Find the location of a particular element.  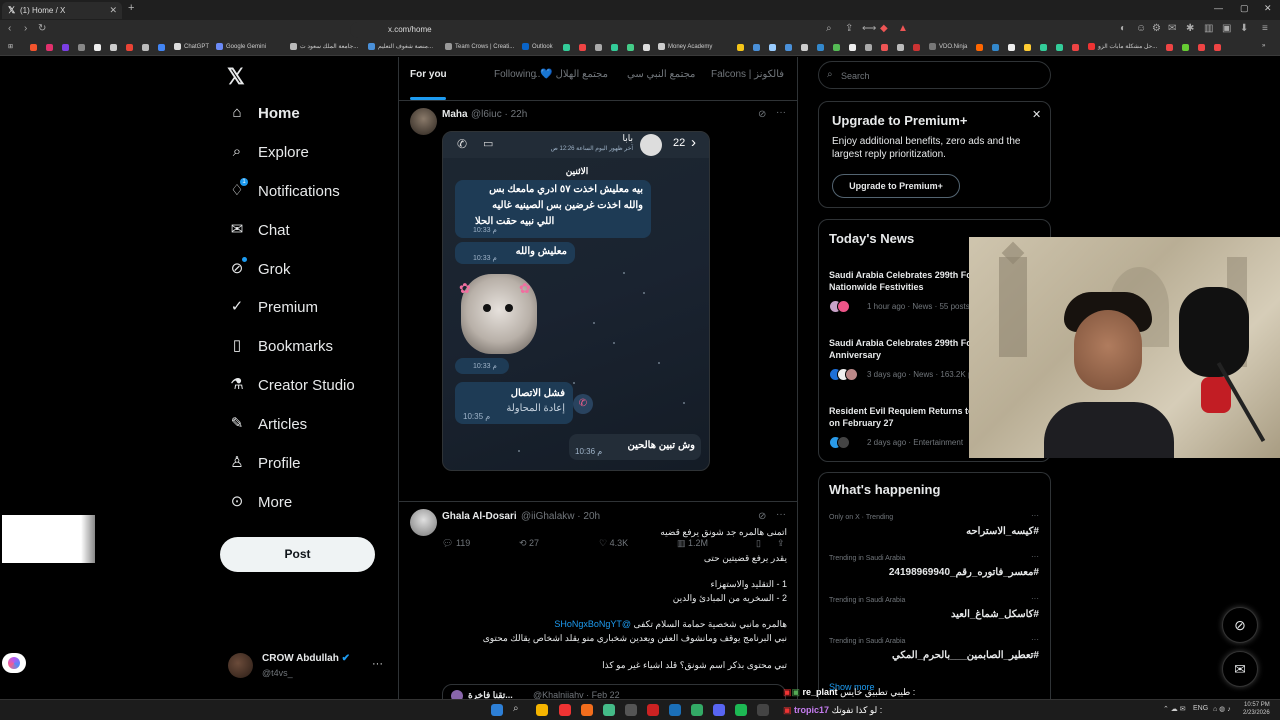

reload-button: ↻ is located at coordinates (42, 28).